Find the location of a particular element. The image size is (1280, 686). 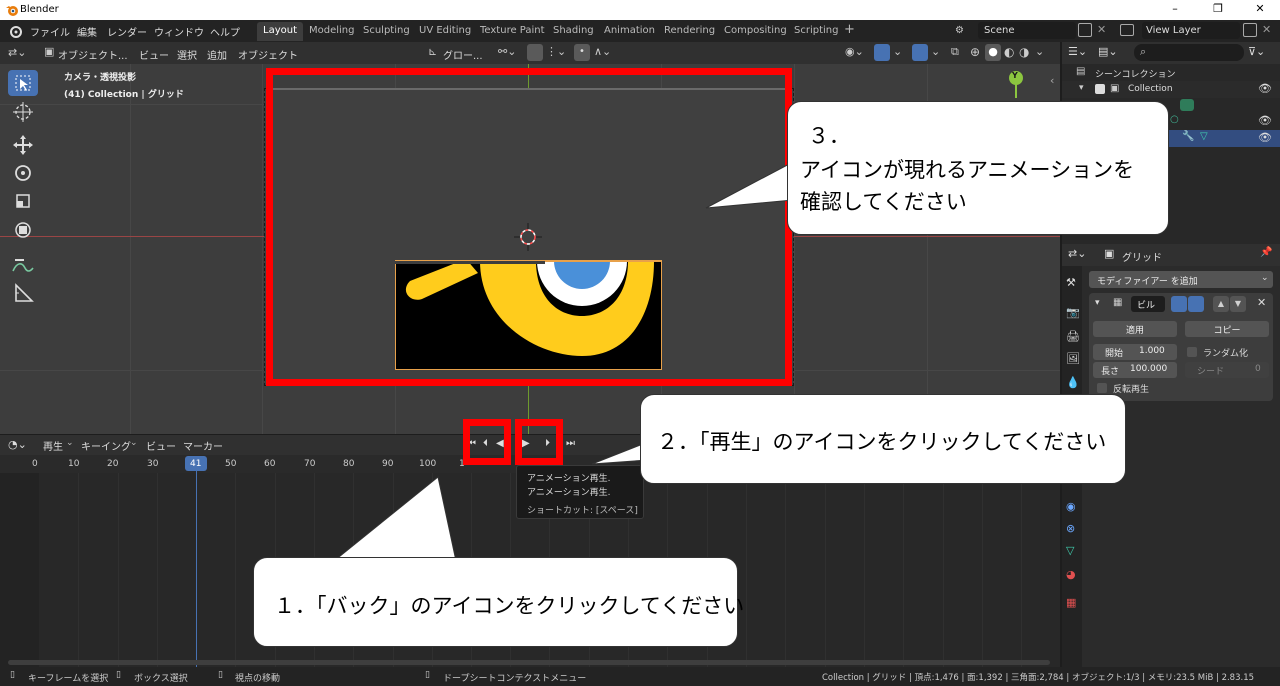

new-view-layer-icon is located at coordinates (1250, 30).